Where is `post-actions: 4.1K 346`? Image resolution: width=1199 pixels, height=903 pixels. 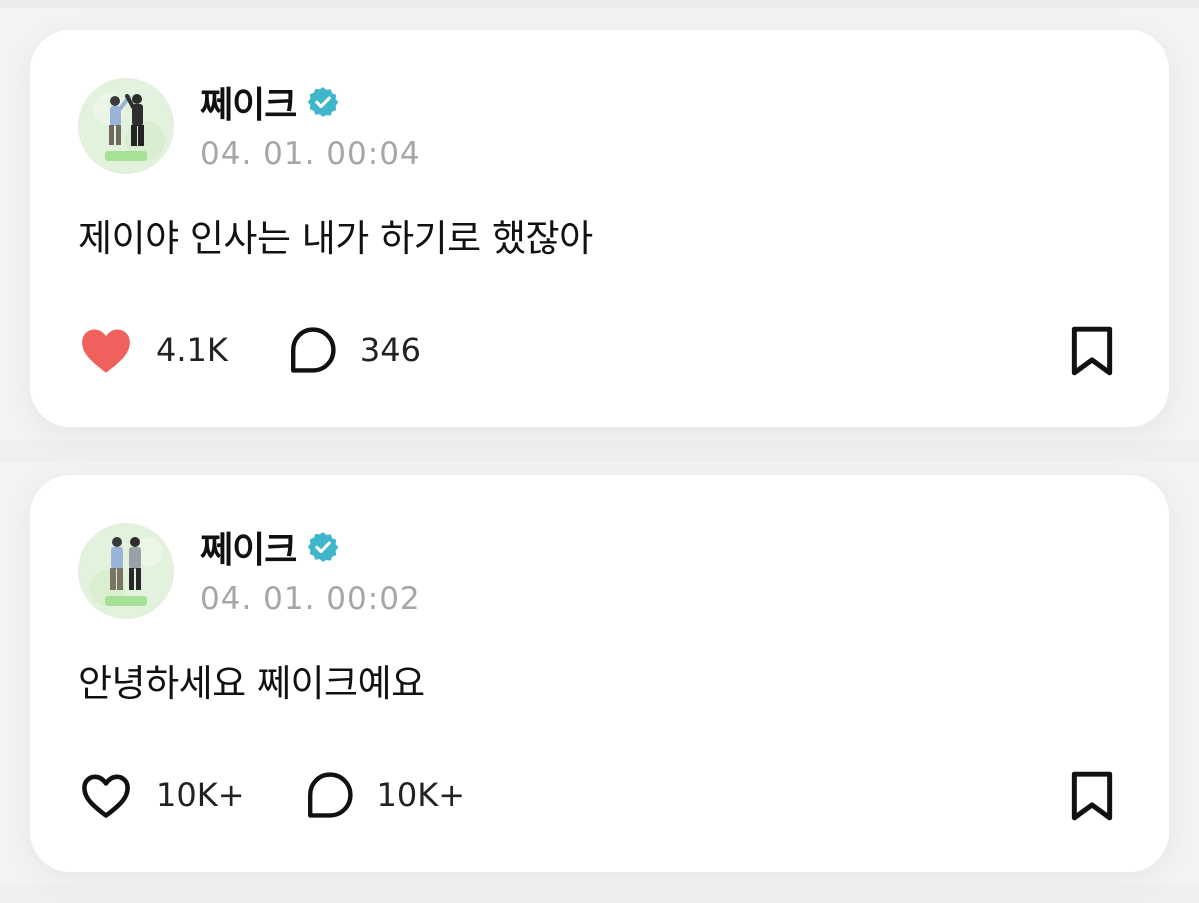 post-actions: 4.1K 346 is located at coordinates (249, 350).